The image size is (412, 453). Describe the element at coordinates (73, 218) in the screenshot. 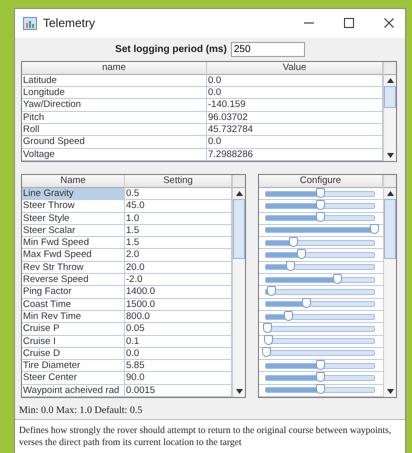

I see `table-cell: Steer Style` at that location.